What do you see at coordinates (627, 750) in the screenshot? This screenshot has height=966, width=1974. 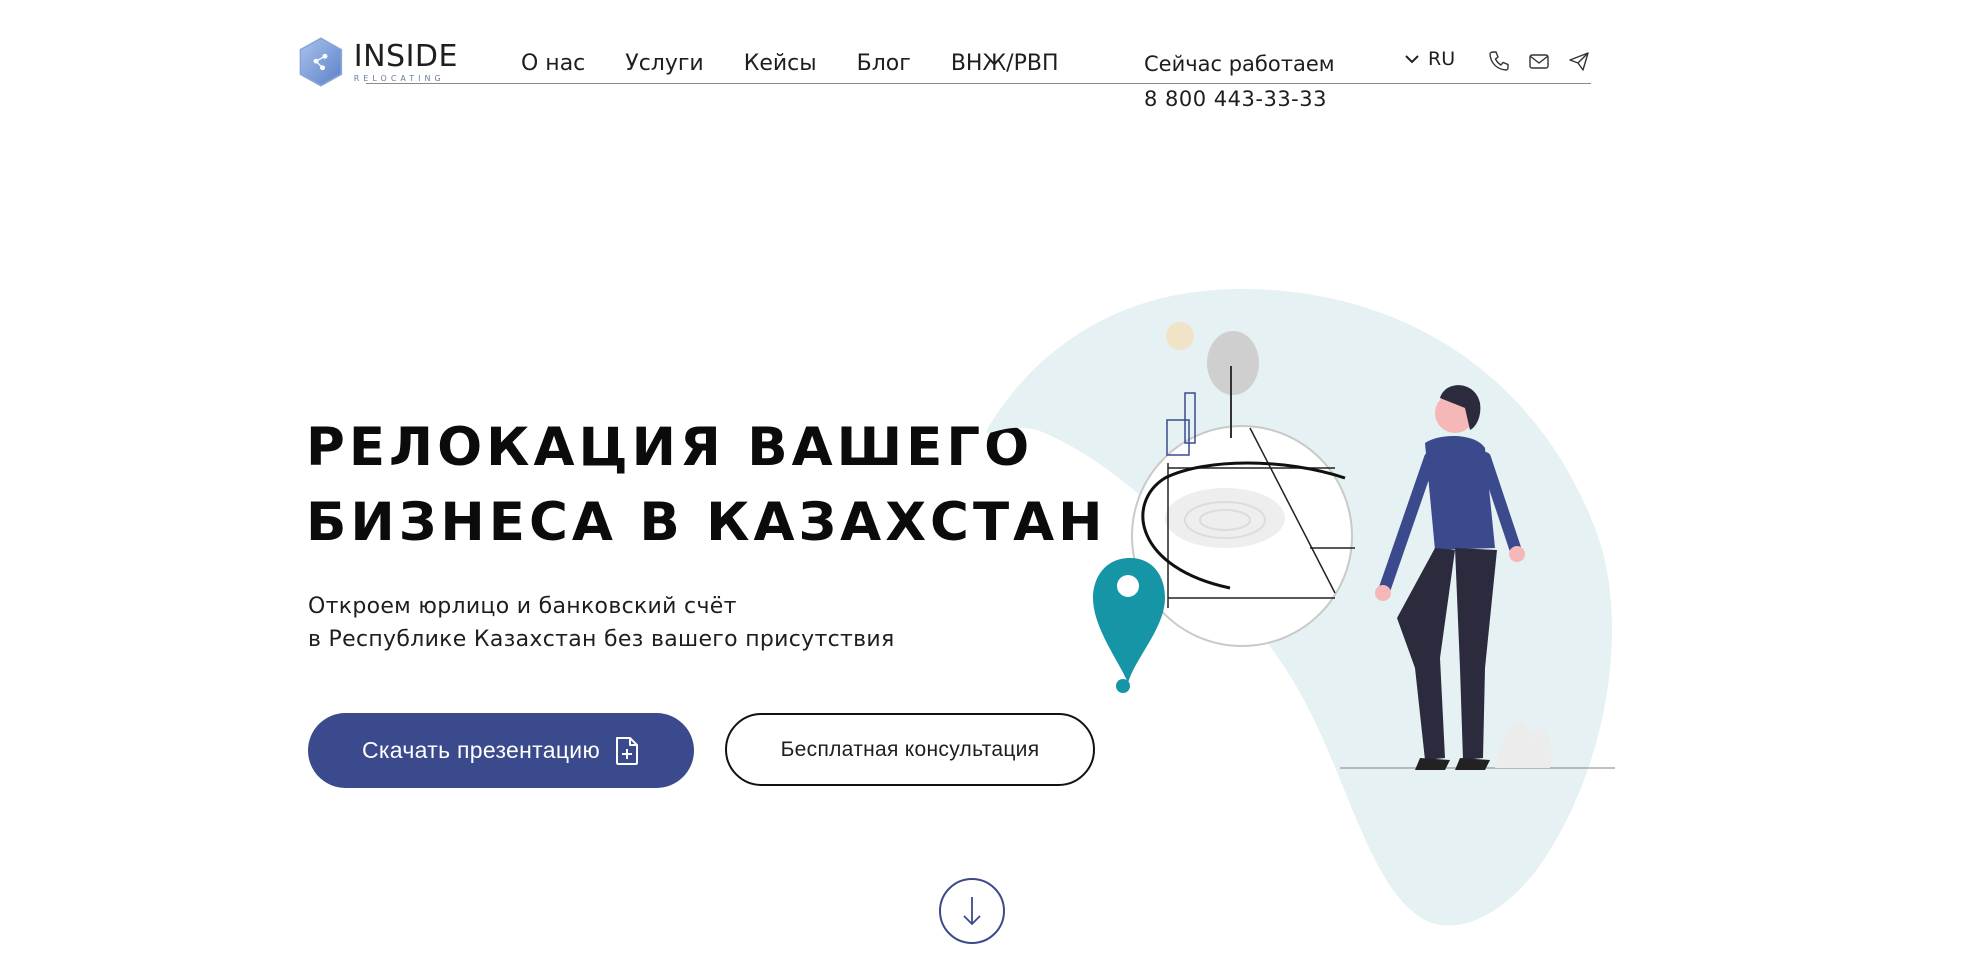 I see `document-plus-icon` at bounding box center [627, 750].